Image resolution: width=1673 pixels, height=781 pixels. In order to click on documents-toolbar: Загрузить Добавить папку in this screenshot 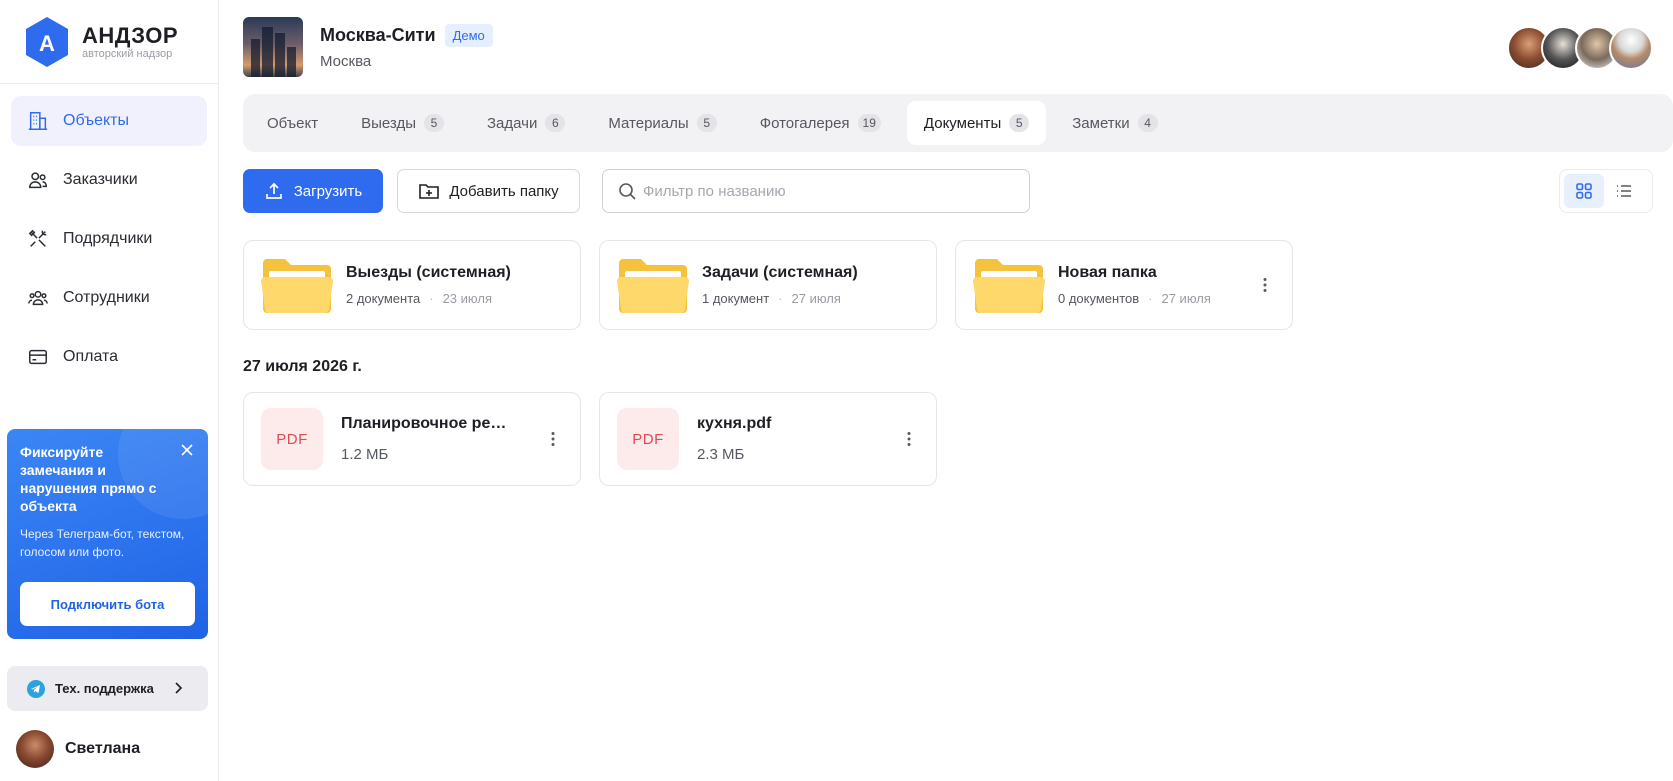, I will do `click(636, 191)`.